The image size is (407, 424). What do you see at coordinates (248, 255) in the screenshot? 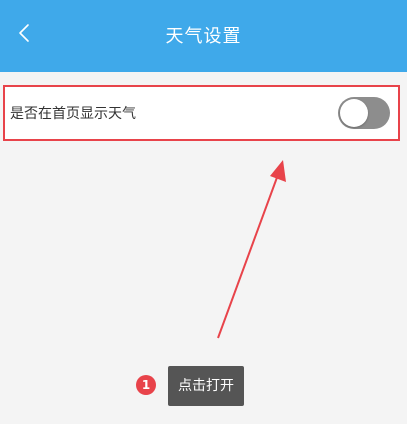
I see `arrow-line` at bounding box center [248, 255].